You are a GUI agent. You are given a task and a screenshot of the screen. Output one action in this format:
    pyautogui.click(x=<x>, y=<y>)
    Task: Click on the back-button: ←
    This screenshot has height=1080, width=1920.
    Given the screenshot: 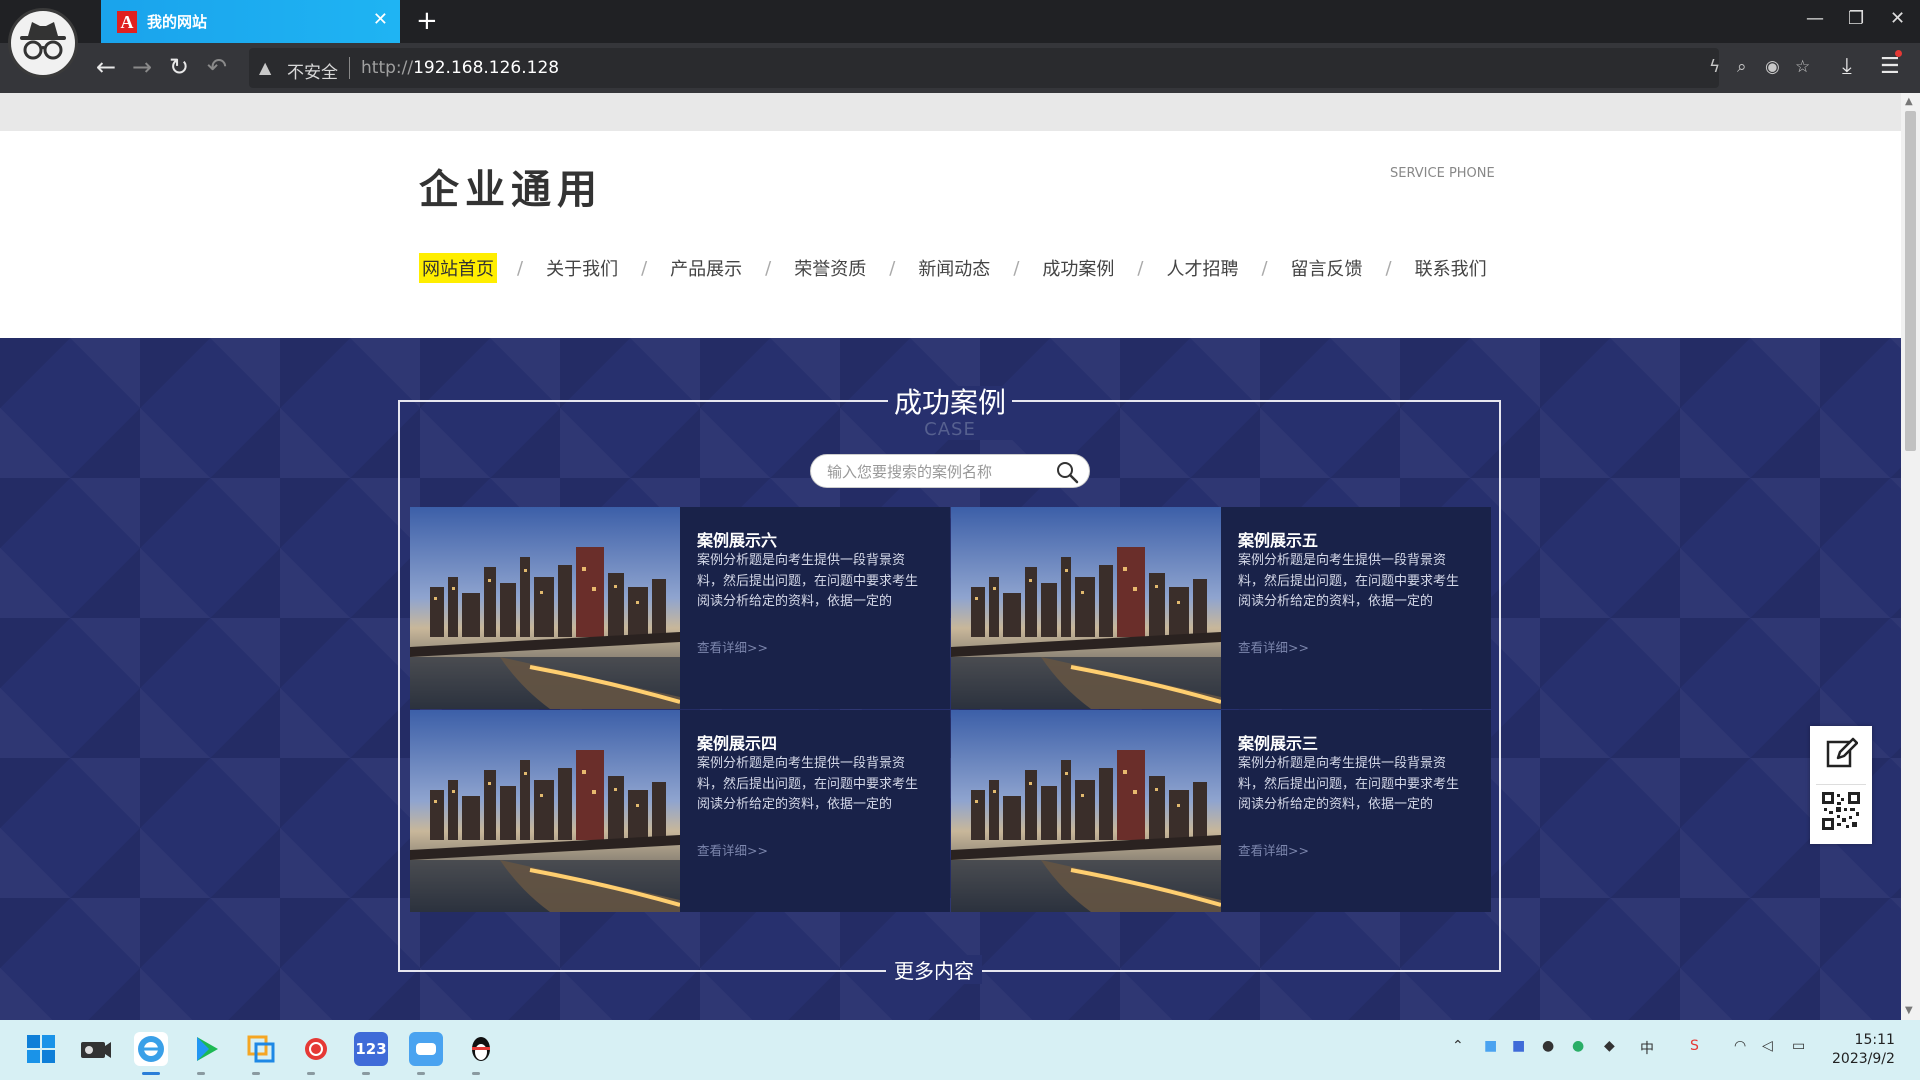 What is the action you would take?
    pyautogui.click(x=106, y=67)
    